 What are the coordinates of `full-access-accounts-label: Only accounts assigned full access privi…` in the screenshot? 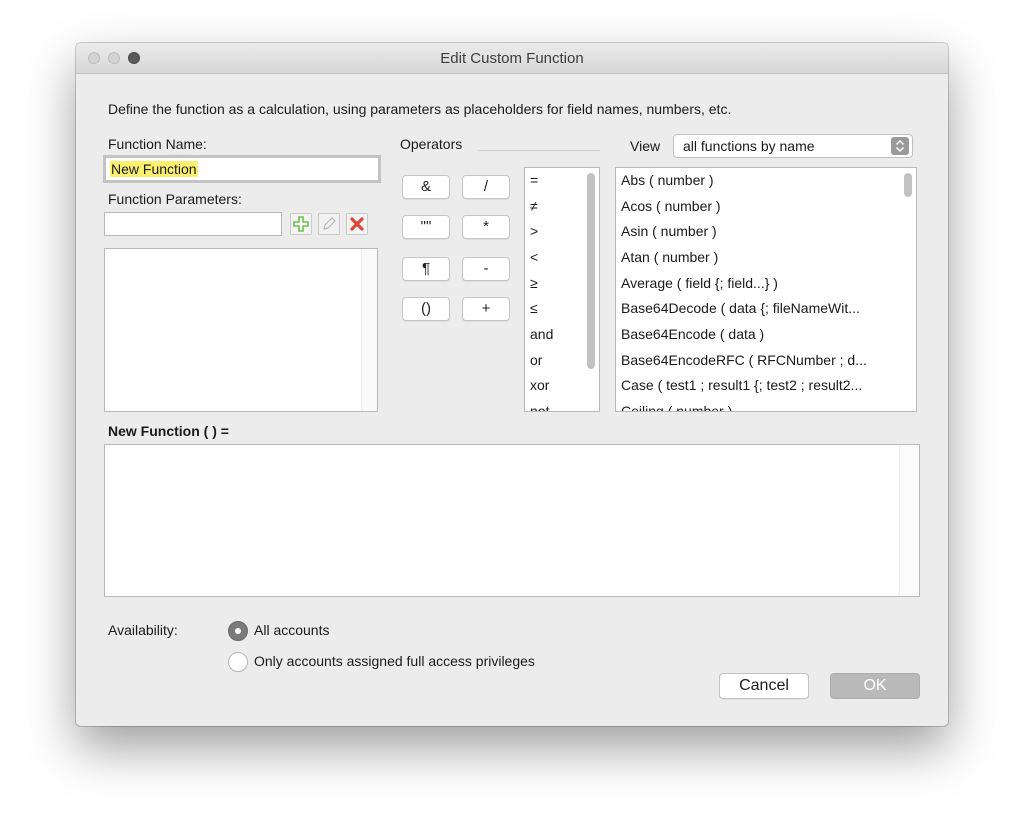 It's located at (394, 661).